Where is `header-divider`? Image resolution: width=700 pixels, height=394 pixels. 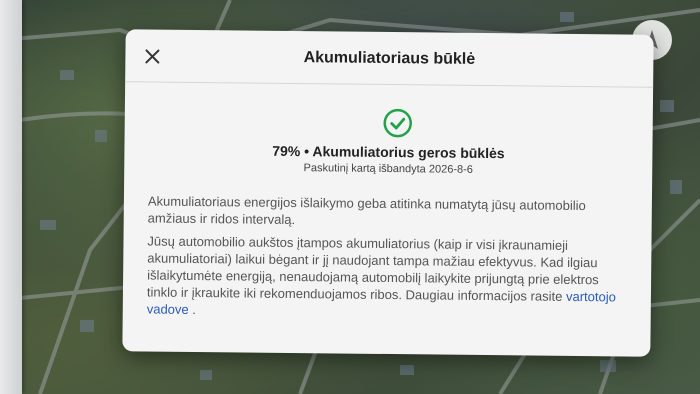
header-divider is located at coordinates (389, 84).